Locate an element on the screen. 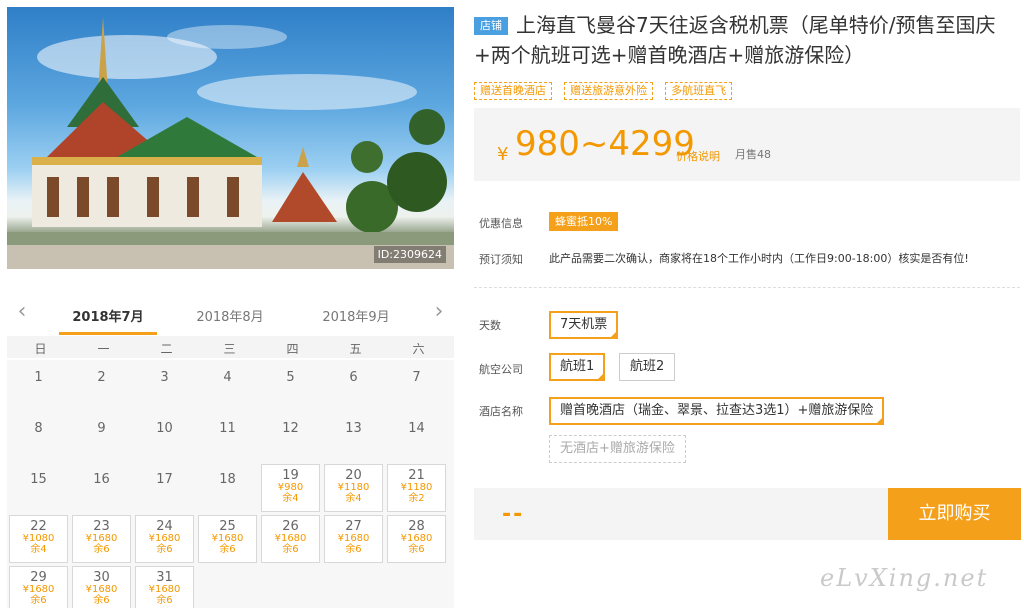 This screenshot has height=608, width=1024. weekday-label: 五 is located at coordinates (355, 349).